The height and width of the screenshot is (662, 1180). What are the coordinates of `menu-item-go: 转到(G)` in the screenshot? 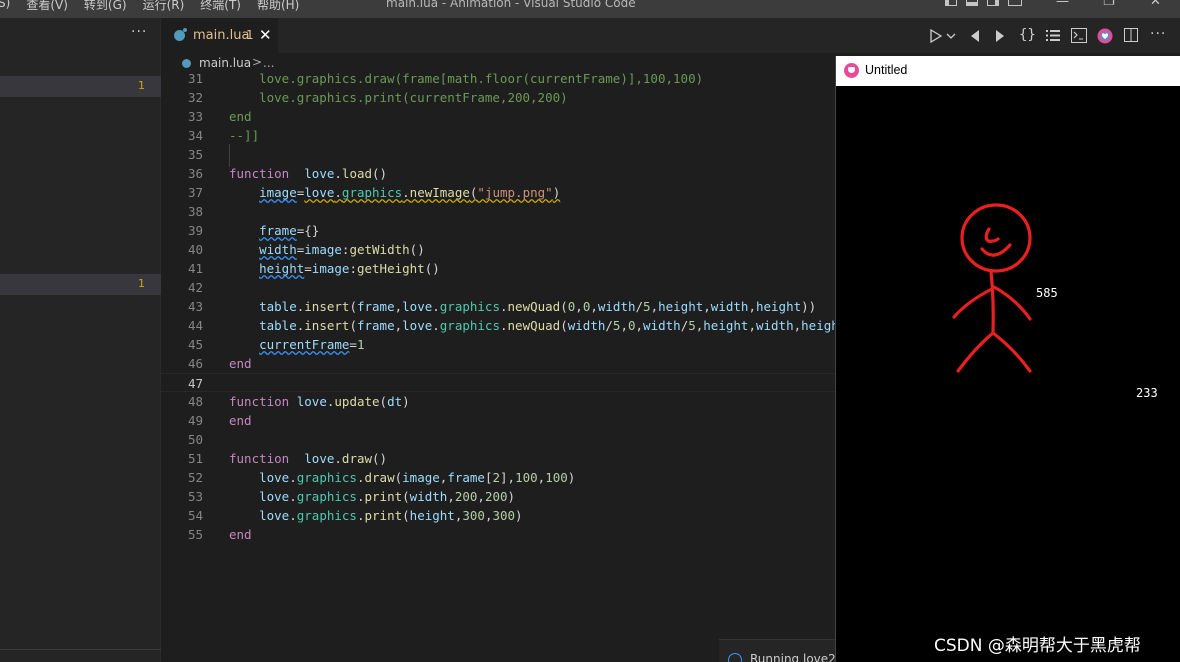 It's located at (105, 6).